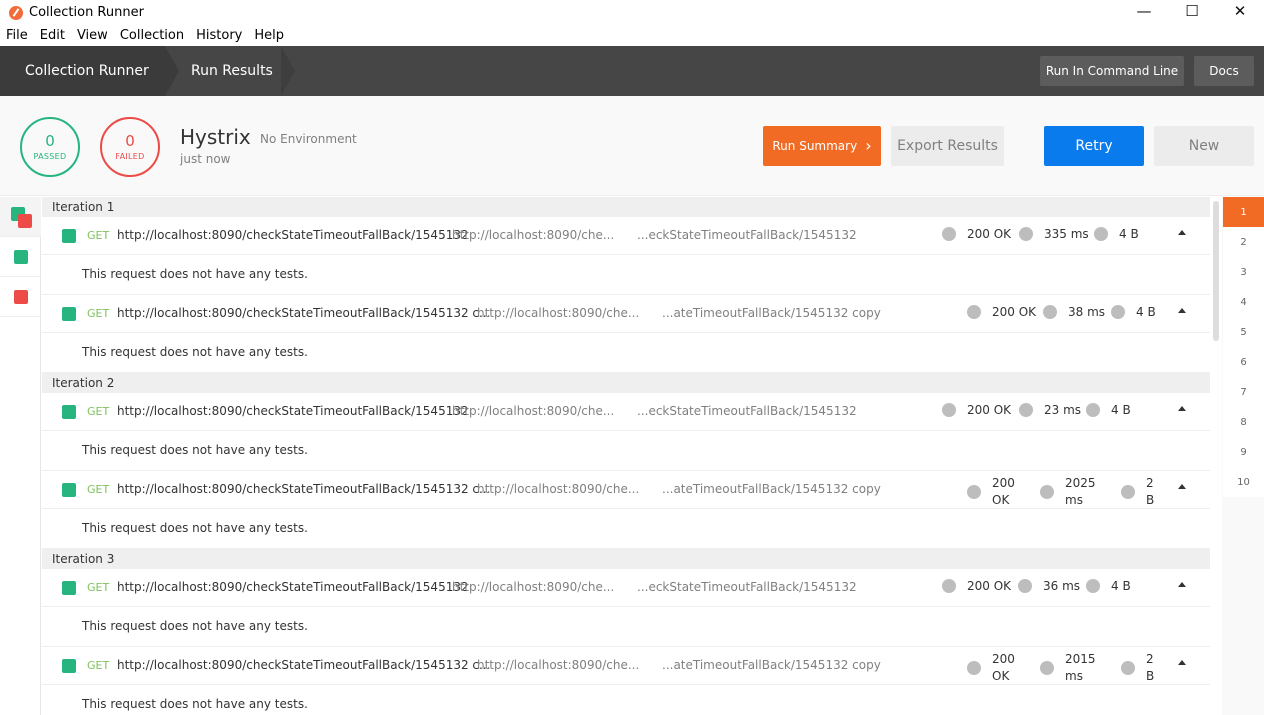 This screenshot has width=1264, height=715. What do you see at coordinates (1243, 302) in the screenshot?
I see `iteration-nav-4: 4` at bounding box center [1243, 302].